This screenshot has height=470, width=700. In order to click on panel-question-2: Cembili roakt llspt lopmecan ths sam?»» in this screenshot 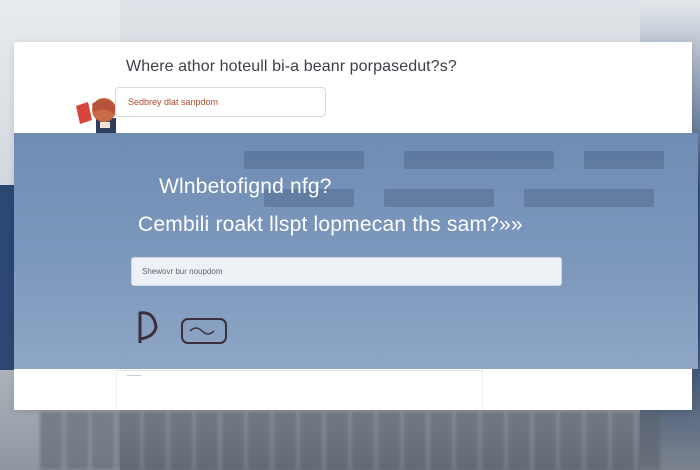, I will do `click(330, 224)`.